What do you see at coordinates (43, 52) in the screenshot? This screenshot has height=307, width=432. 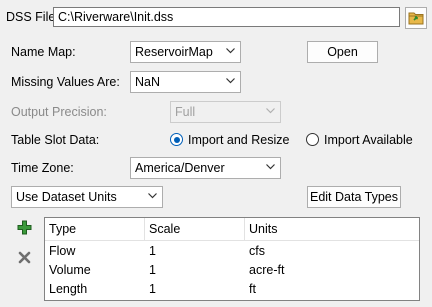 I see `name-map-label: Name Map:` at bounding box center [43, 52].